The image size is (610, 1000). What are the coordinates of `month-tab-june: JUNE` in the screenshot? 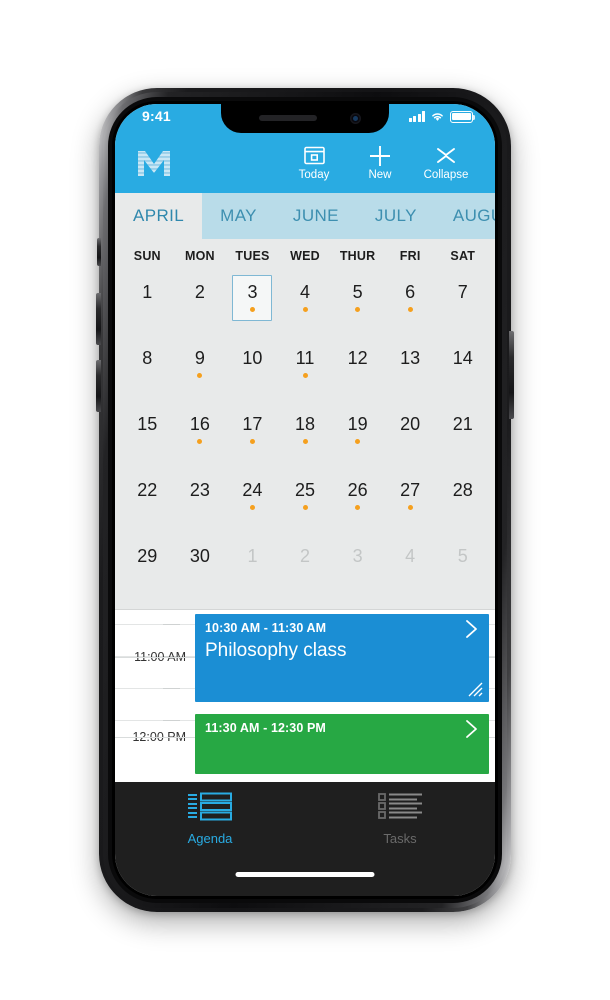 It's located at (316, 216).